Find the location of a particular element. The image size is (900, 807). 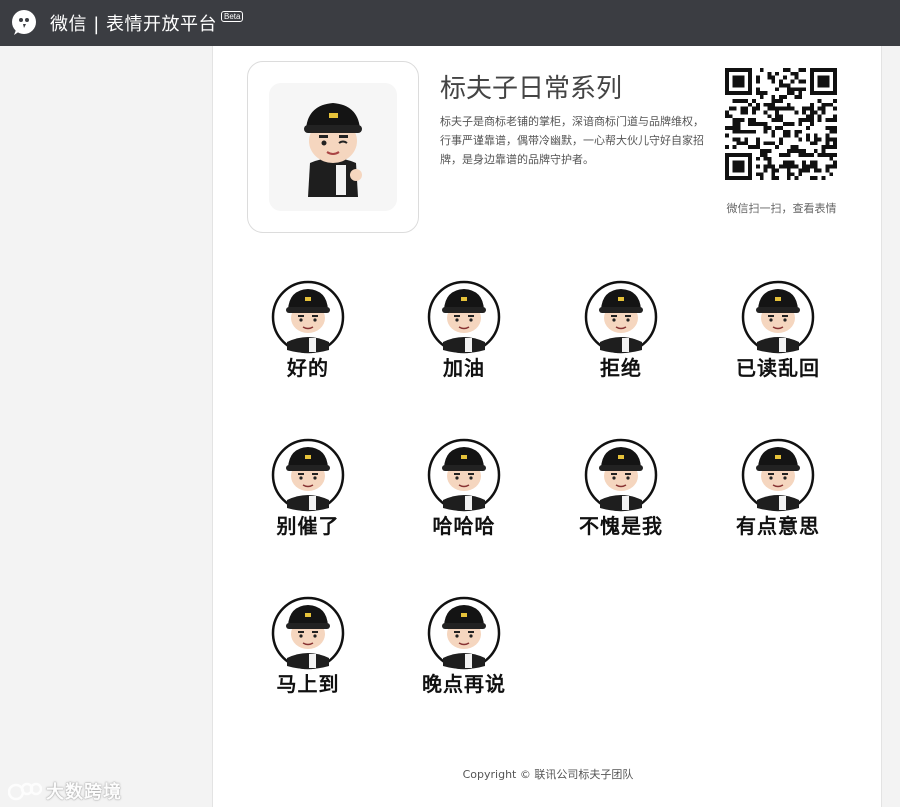

sticker-item: 有点意思 is located at coordinates (778, 503).